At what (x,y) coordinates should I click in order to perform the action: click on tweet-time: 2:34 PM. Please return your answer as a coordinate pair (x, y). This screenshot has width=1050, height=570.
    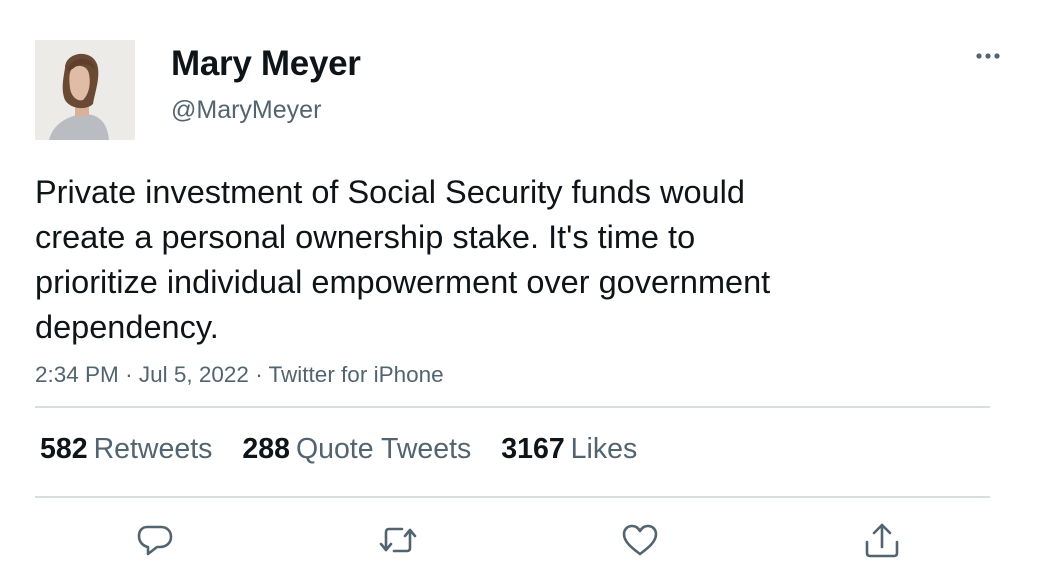
    Looking at the image, I should click on (77, 374).